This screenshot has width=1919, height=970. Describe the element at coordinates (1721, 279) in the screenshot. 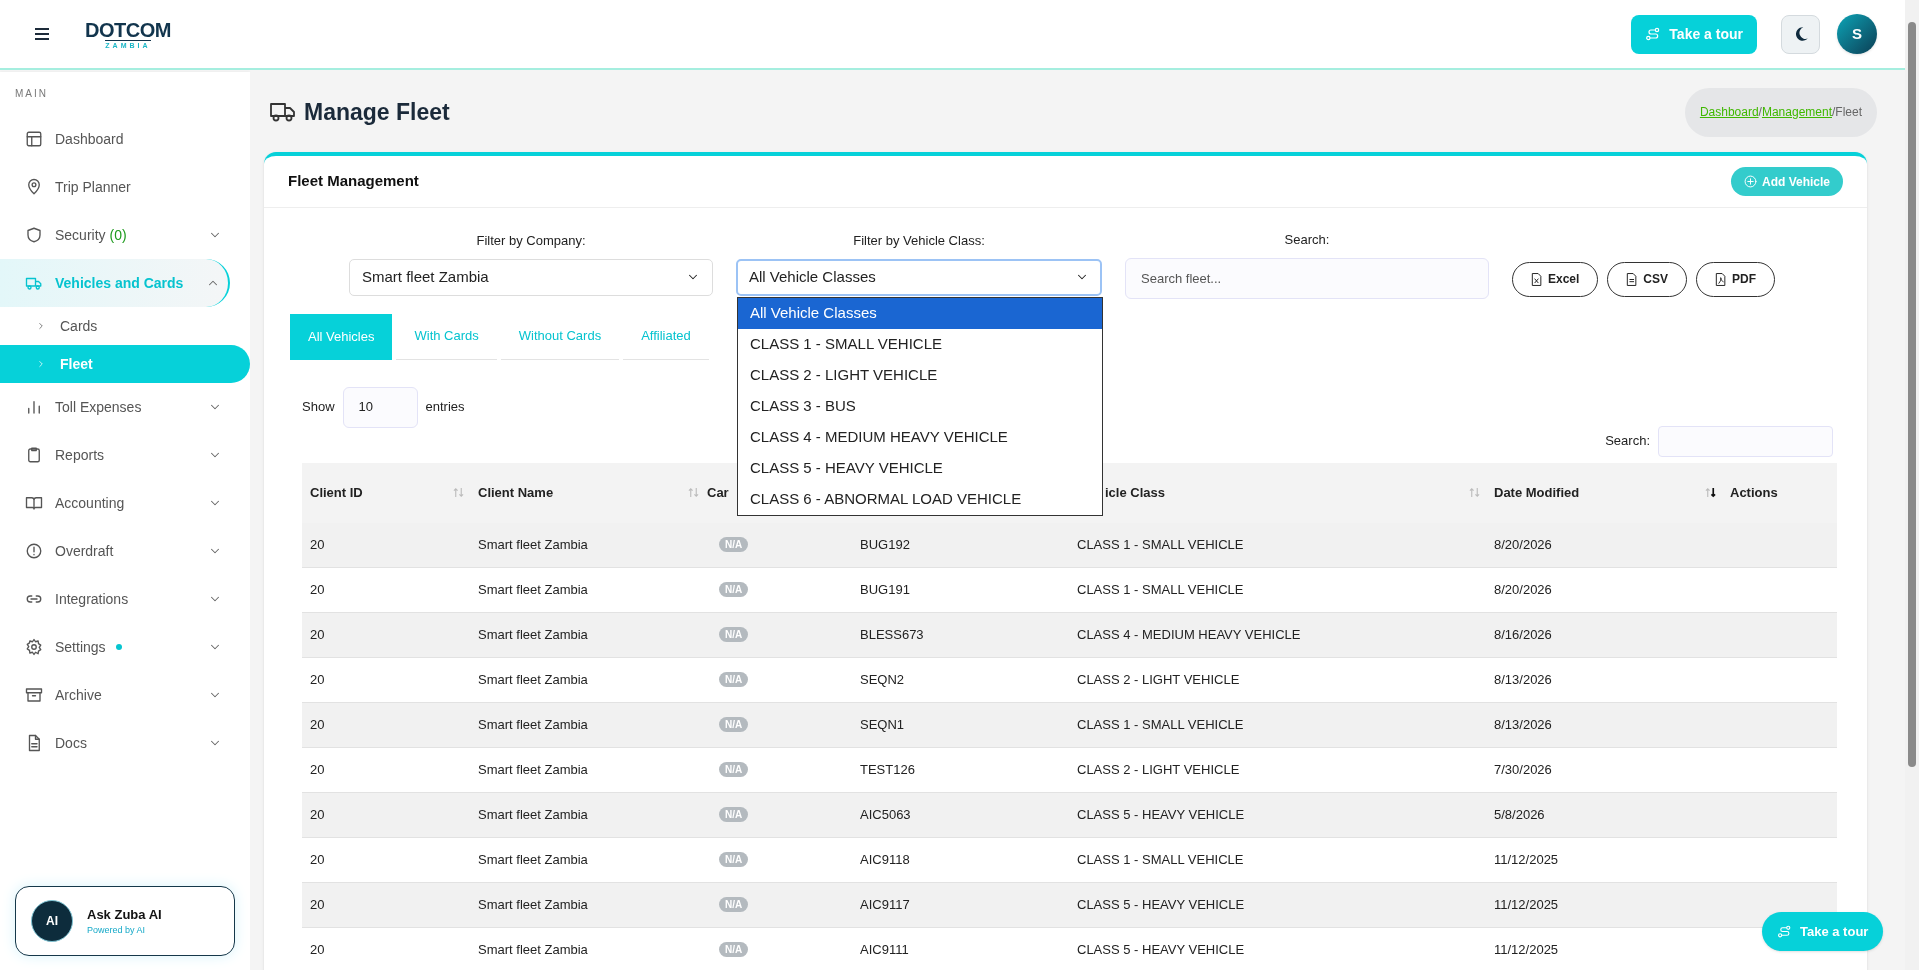

I see `pdf-file-icon` at that location.